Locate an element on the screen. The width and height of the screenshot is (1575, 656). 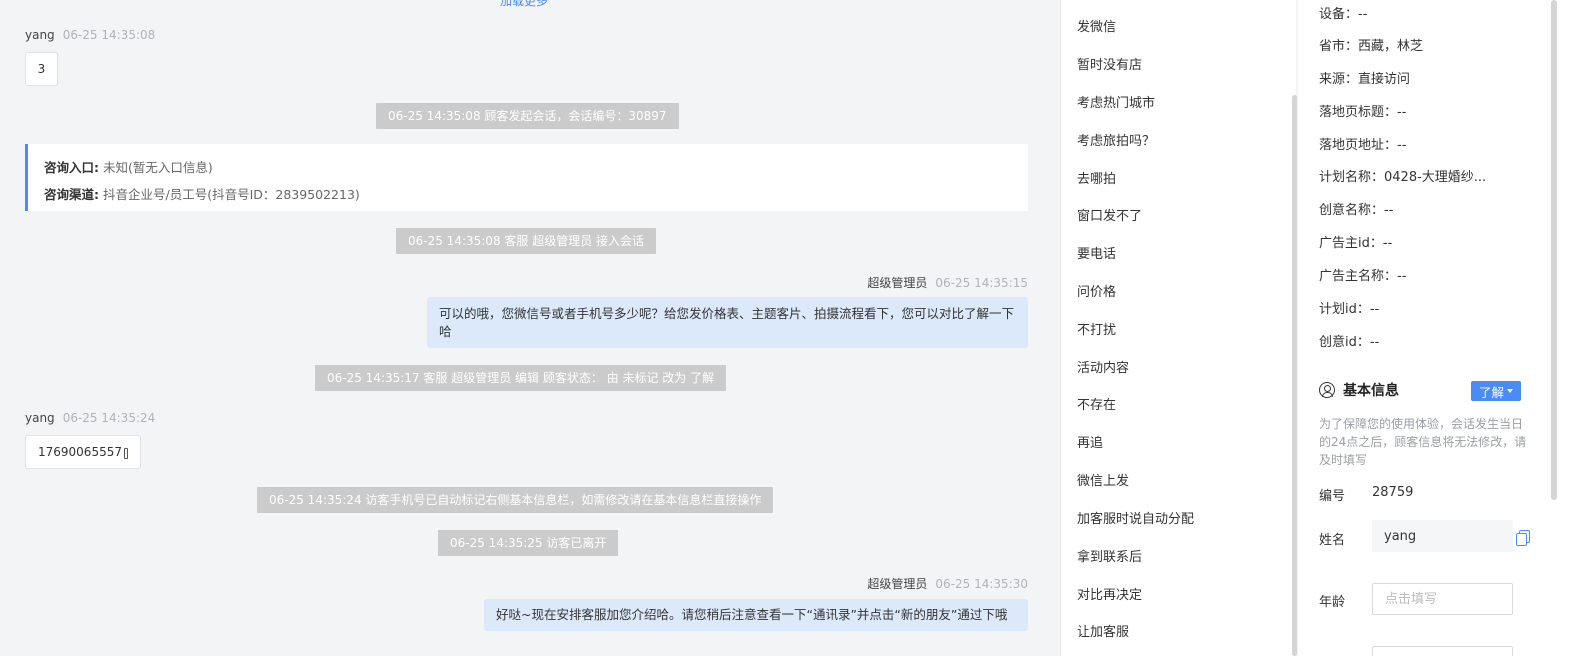
id-value: 28759 is located at coordinates (1393, 492).